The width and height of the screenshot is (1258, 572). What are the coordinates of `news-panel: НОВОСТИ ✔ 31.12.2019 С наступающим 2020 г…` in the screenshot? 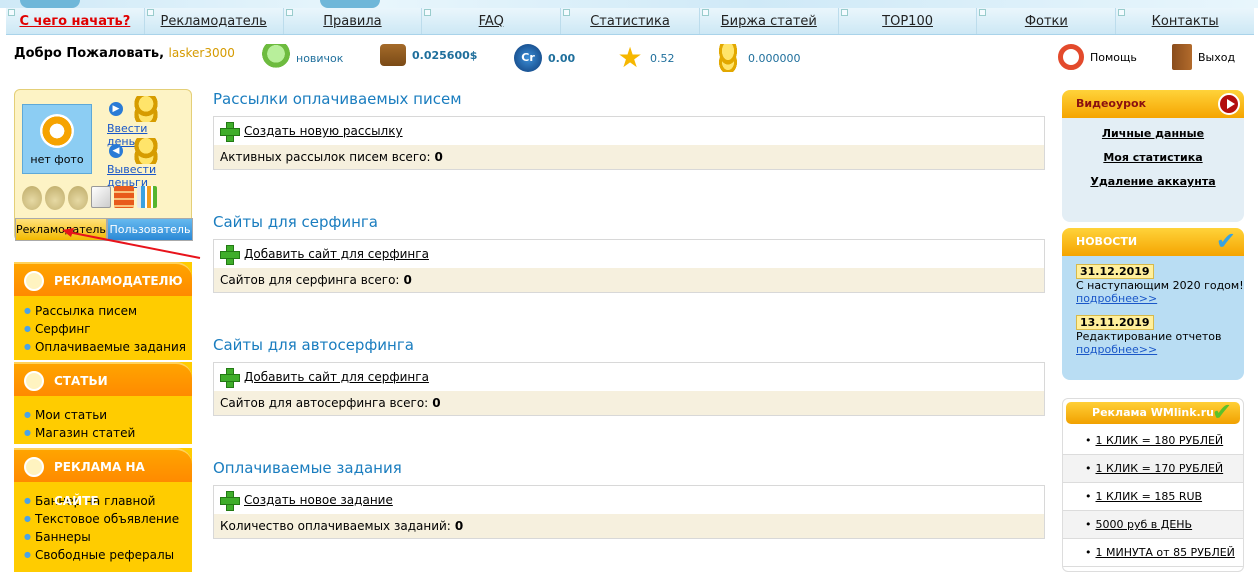 It's located at (1153, 304).